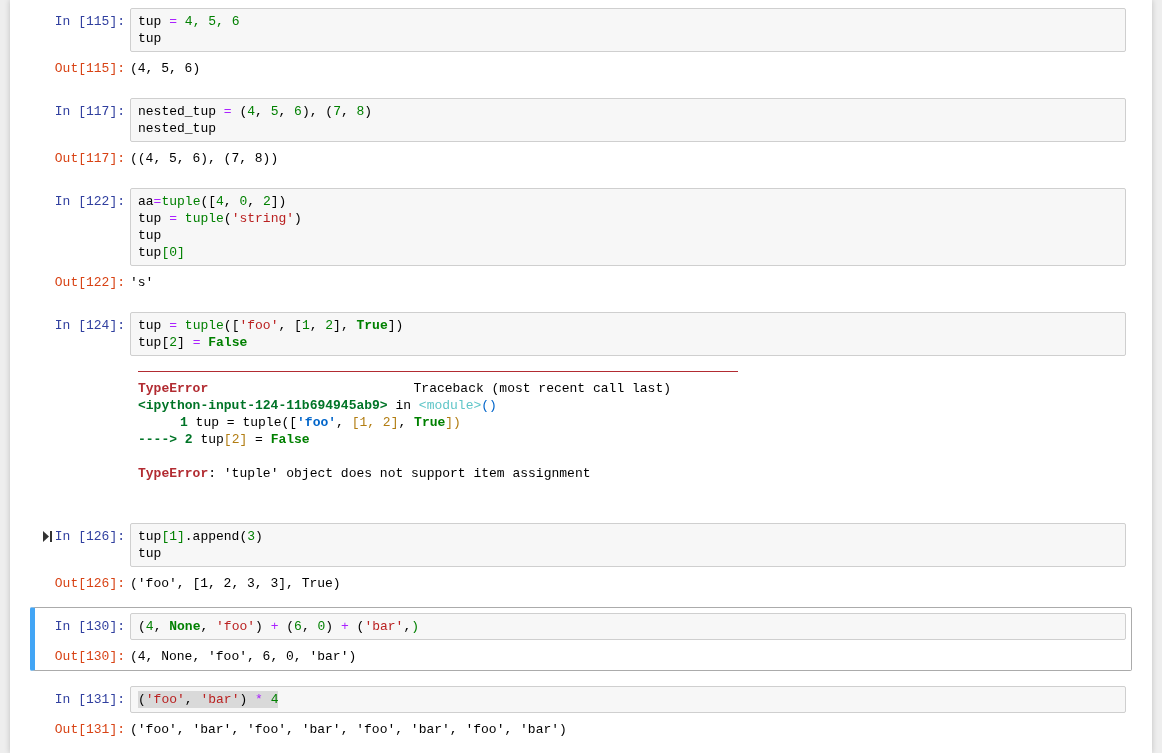 The height and width of the screenshot is (753, 1162). What do you see at coordinates (243, 656) in the screenshot?
I see `output-text: (4, None, 'foo', 6, 0, 'bar')` at bounding box center [243, 656].